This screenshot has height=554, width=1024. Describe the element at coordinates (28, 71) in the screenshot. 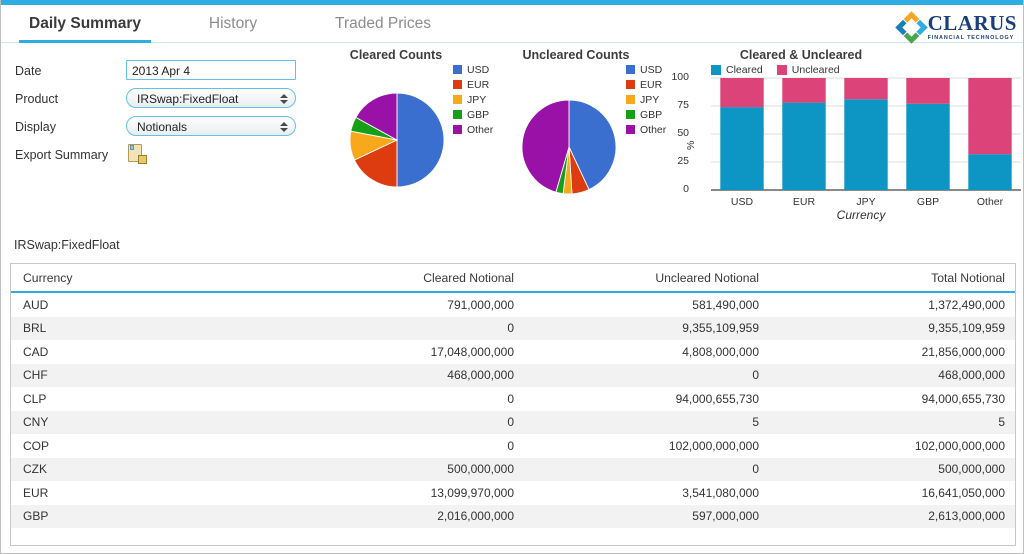

I see `date-label: Date` at that location.